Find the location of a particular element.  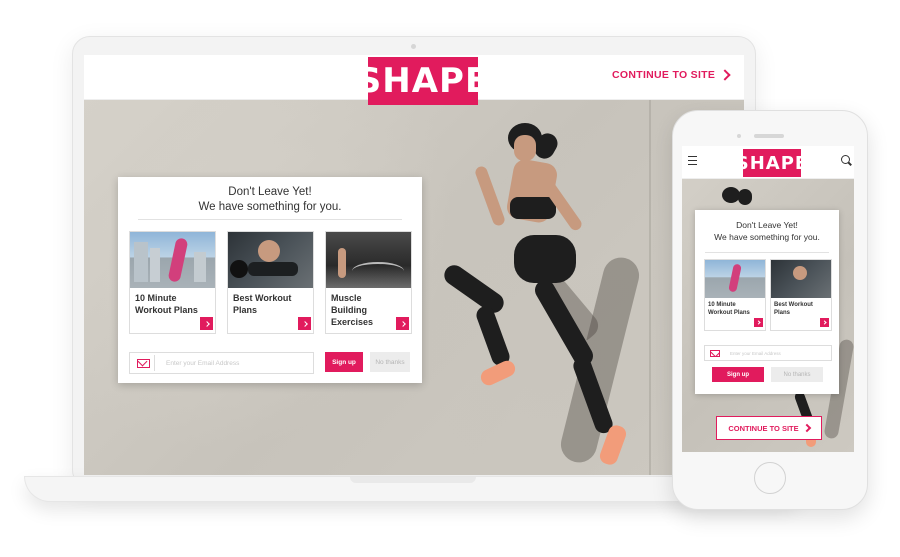

card-title: 10 Minute Workout Plans is located at coordinates (166, 304).